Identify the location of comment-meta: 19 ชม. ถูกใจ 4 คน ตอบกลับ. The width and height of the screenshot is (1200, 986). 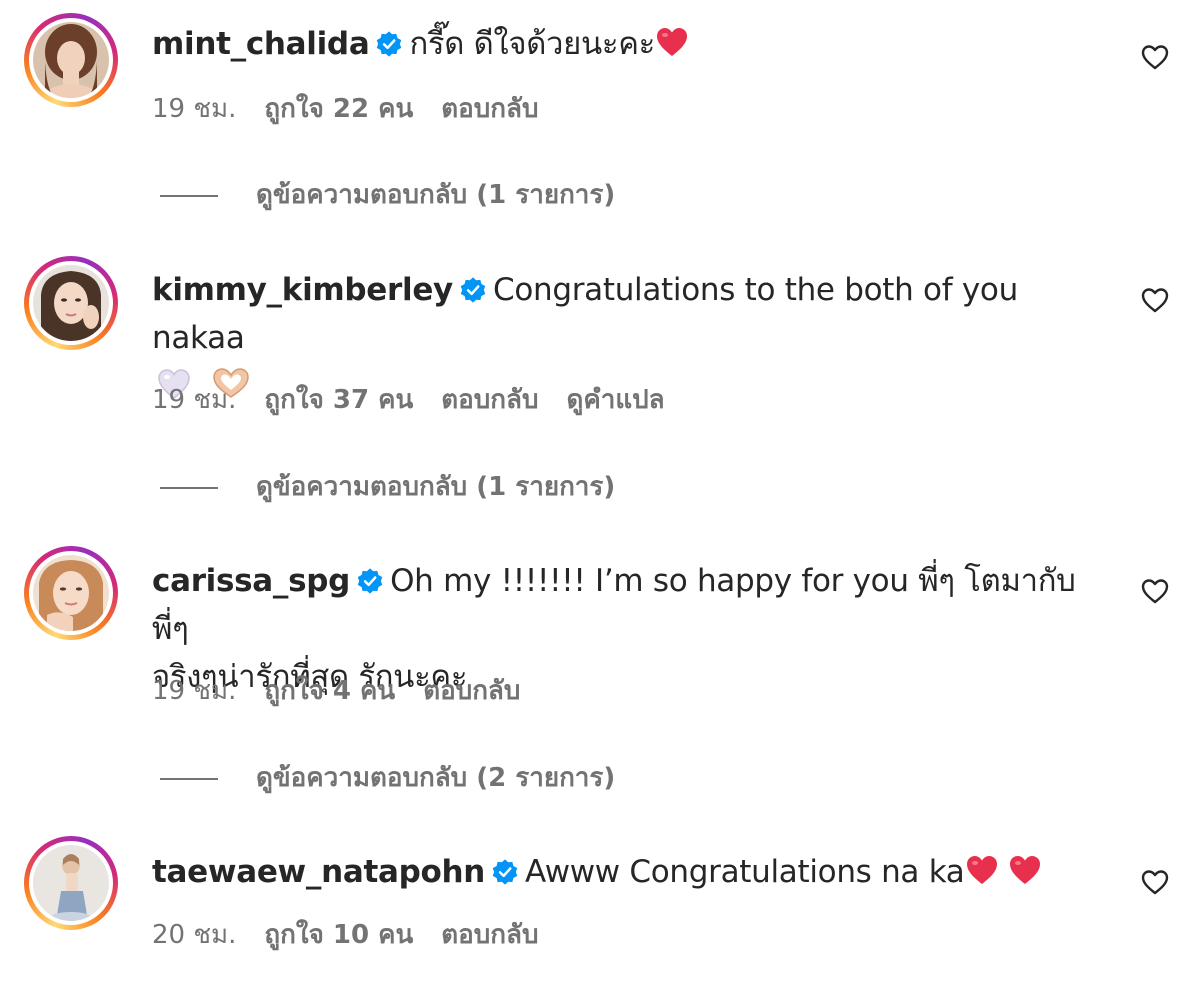
(350, 690).